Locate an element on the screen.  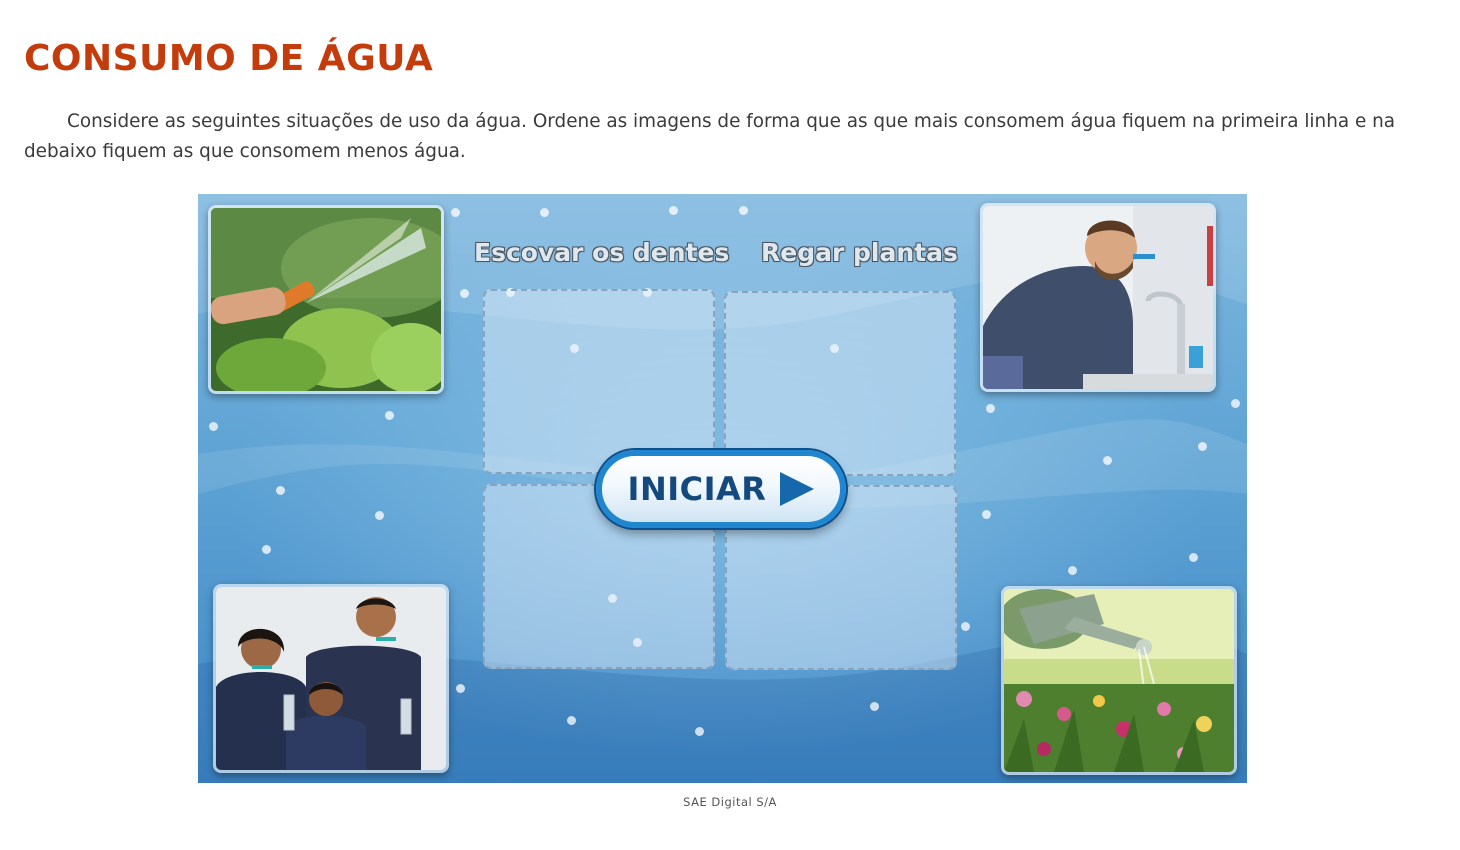
garden-hose-photo is located at coordinates (326, 299).